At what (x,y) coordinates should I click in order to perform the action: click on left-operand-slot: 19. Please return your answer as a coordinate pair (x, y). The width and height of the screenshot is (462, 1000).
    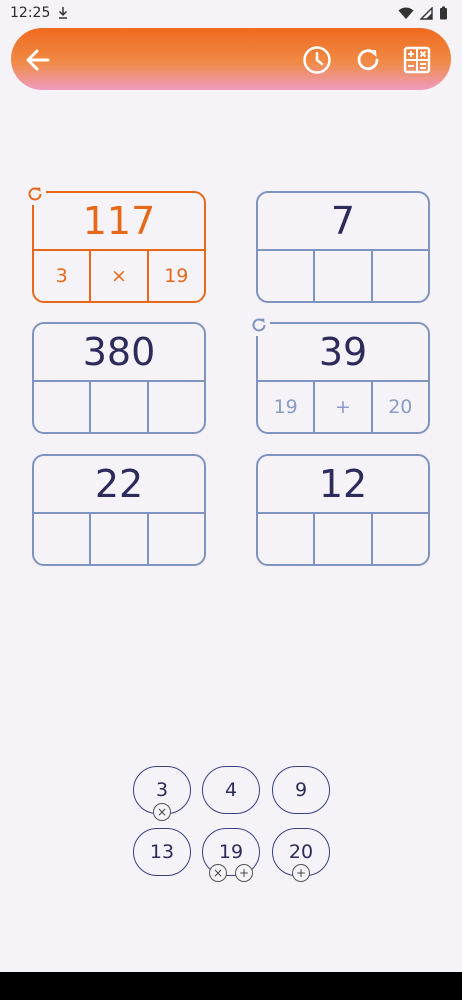
    Looking at the image, I should click on (285, 407).